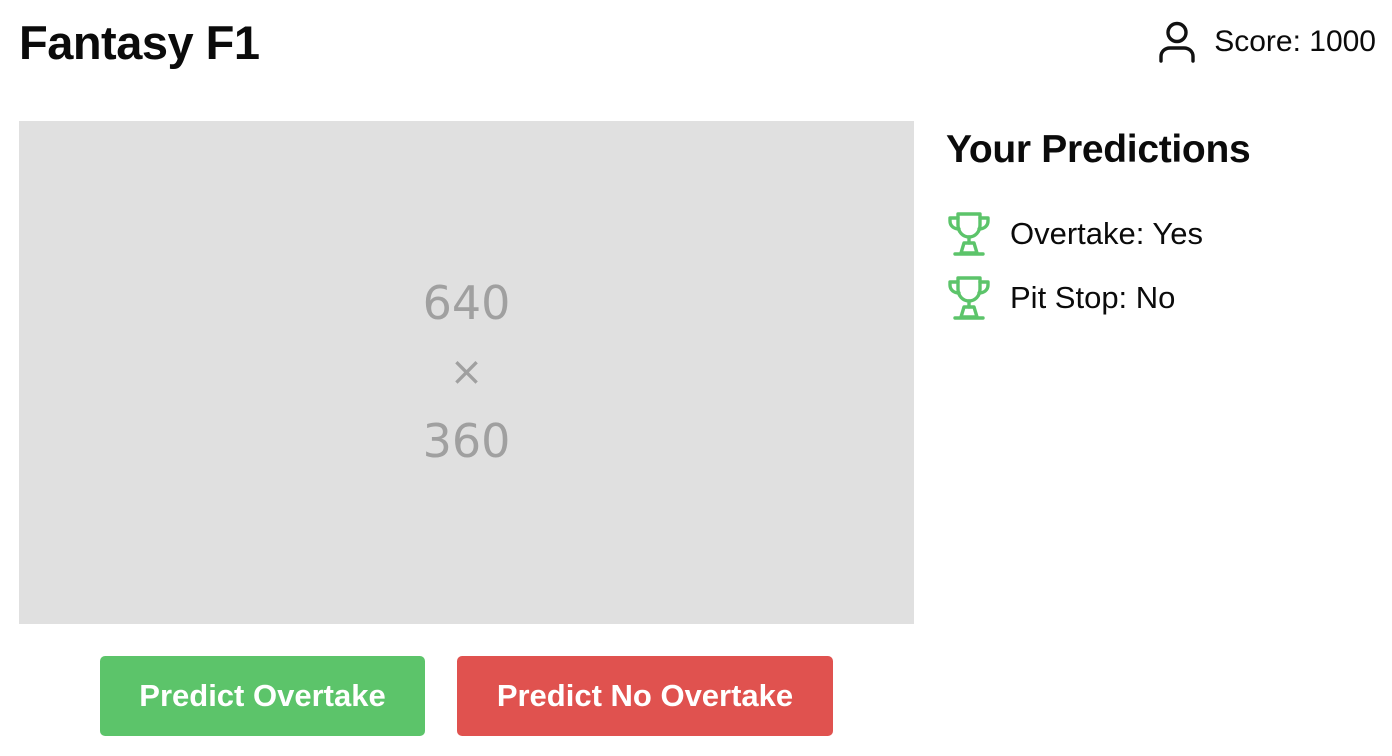 The width and height of the screenshot is (1392, 756). What do you see at coordinates (466, 441) in the screenshot?
I see `placeholder-height: 360` at bounding box center [466, 441].